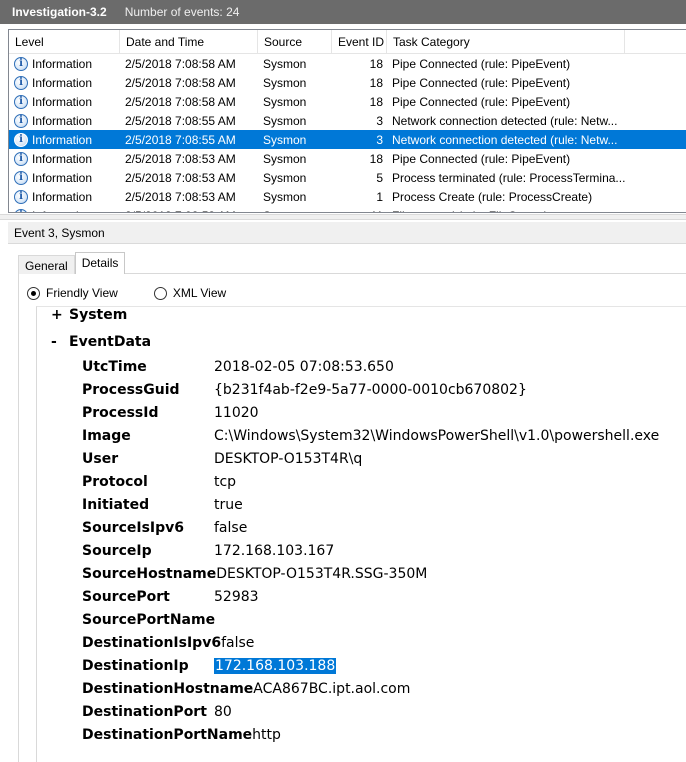 The width and height of the screenshot is (686, 762). What do you see at coordinates (481, 101) in the screenshot?
I see `task-category-cell: Pipe Connected (rule: PipeEvent)` at bounding box center [481, 101].